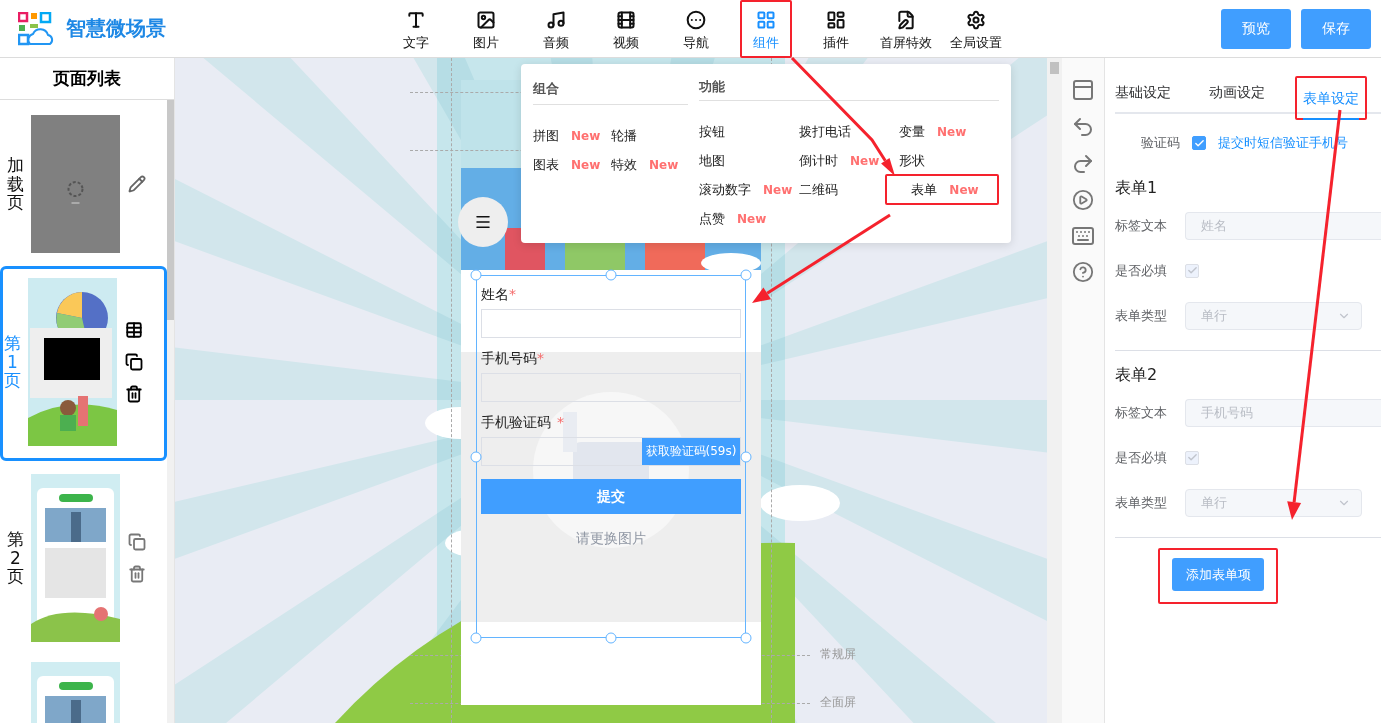 This screenshot has width=1381, height=723. Describe the element at coordinates (696, 29) in the screenshot. I see `toolbar-button: 导航` at that location.